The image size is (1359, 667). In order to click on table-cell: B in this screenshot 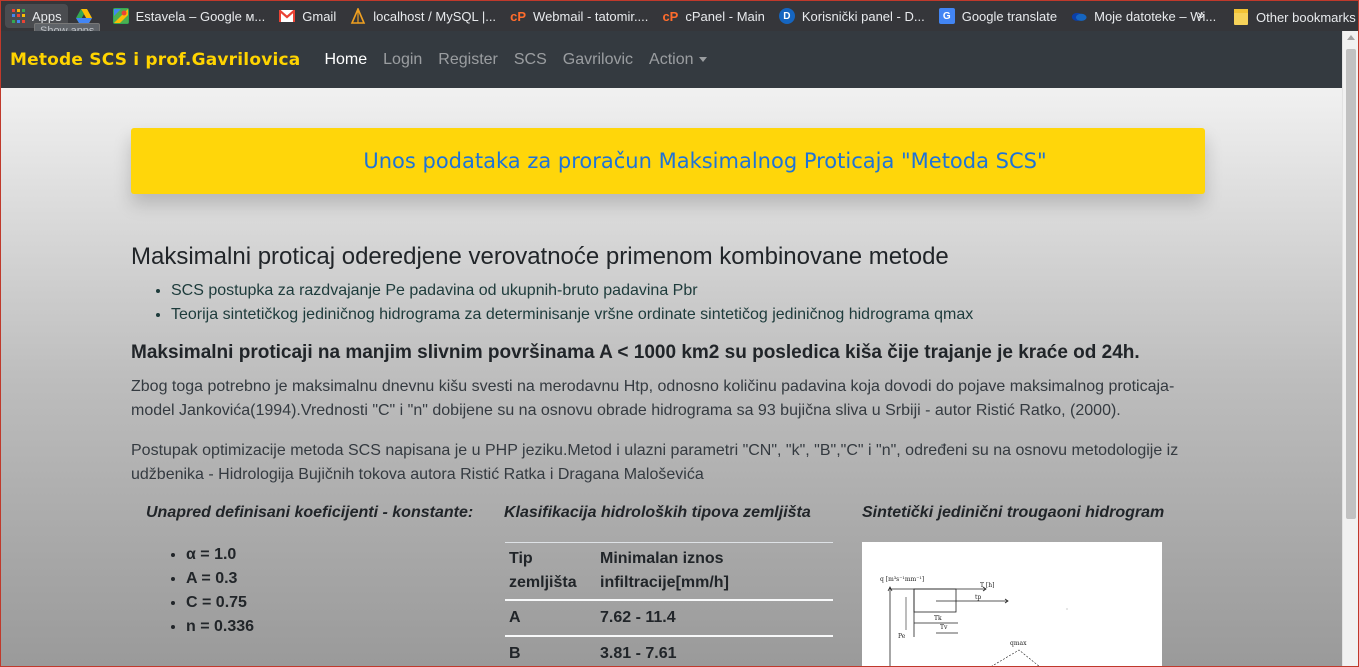, I will do `click(550, 650)`.